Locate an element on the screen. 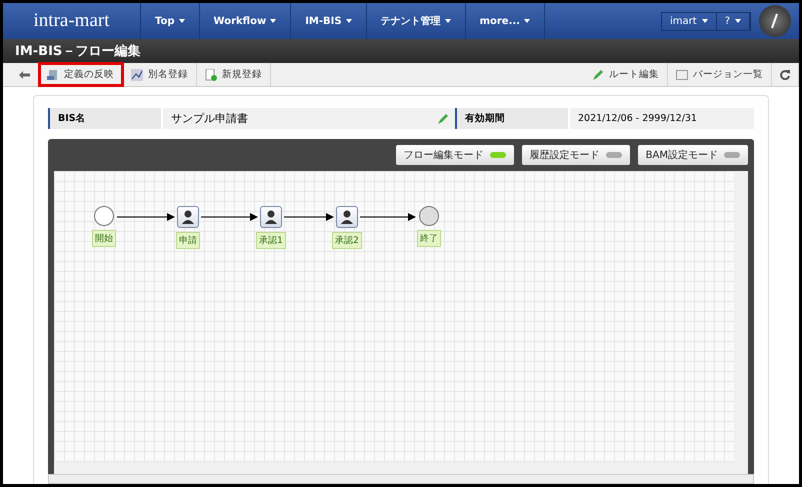  node-label: 終了 is located at coordinates (429, 238).